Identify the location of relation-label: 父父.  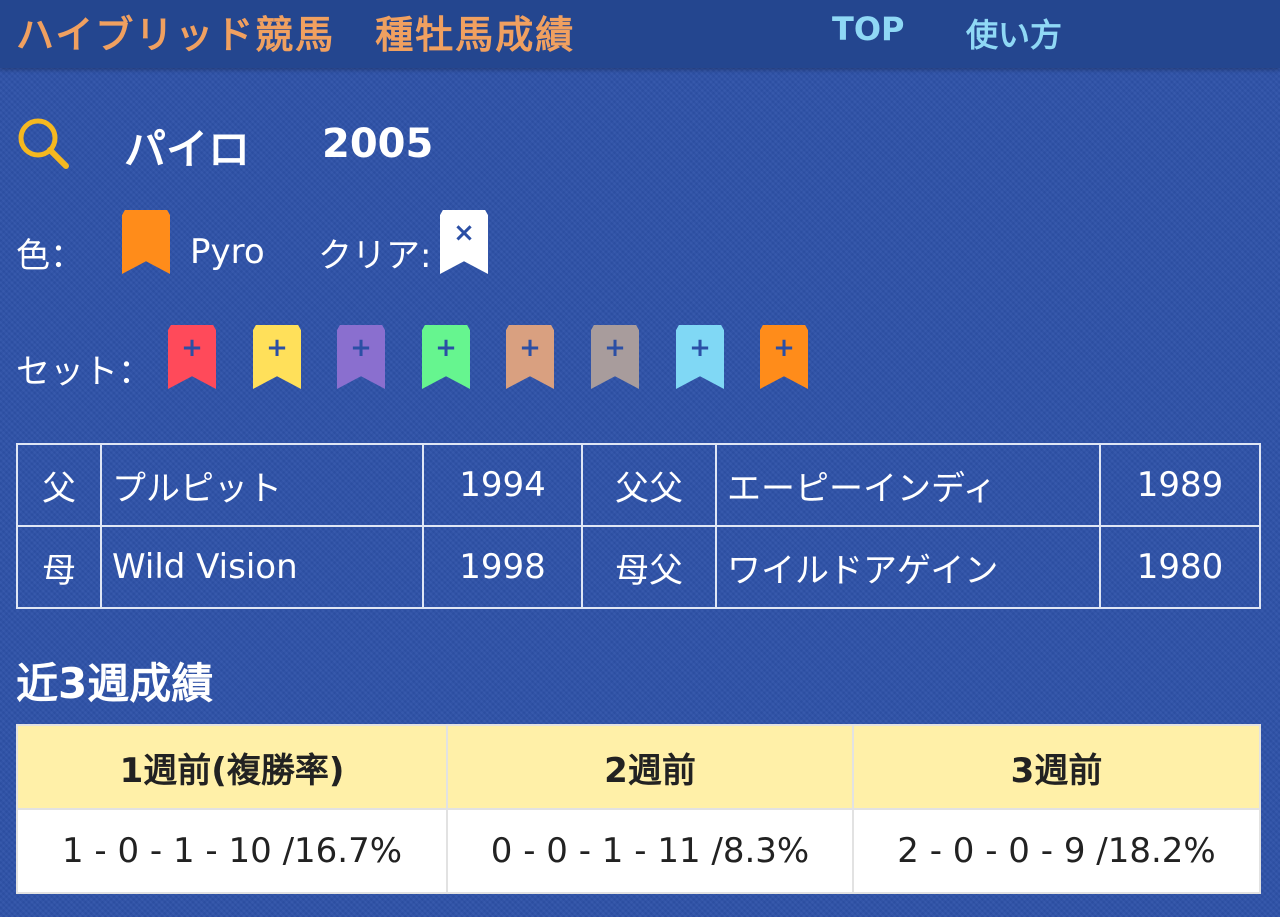
(649, 485).